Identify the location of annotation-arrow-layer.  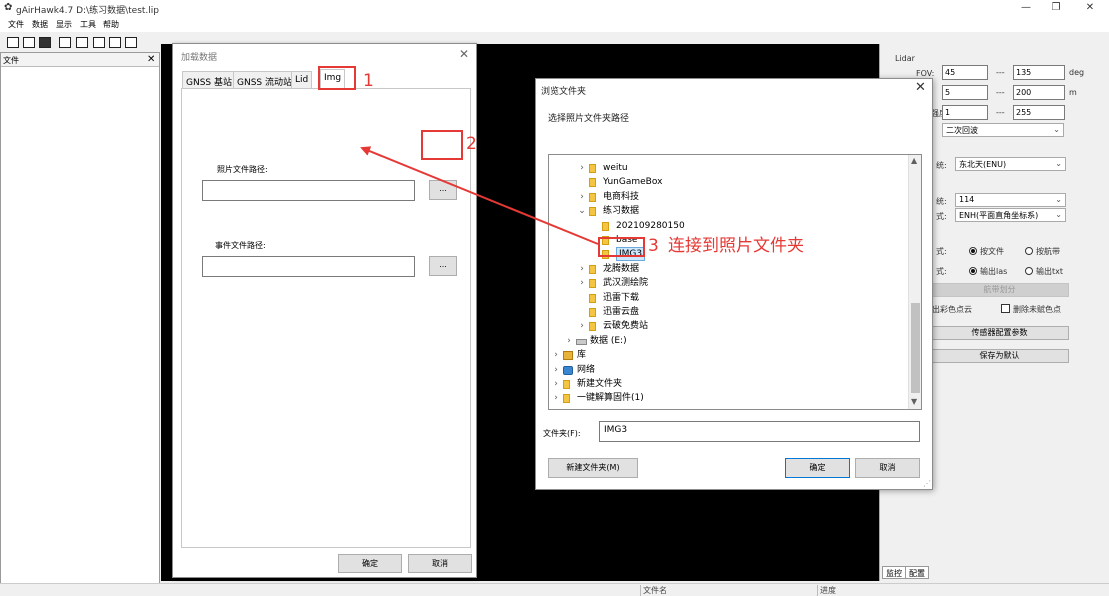
(479, 195).